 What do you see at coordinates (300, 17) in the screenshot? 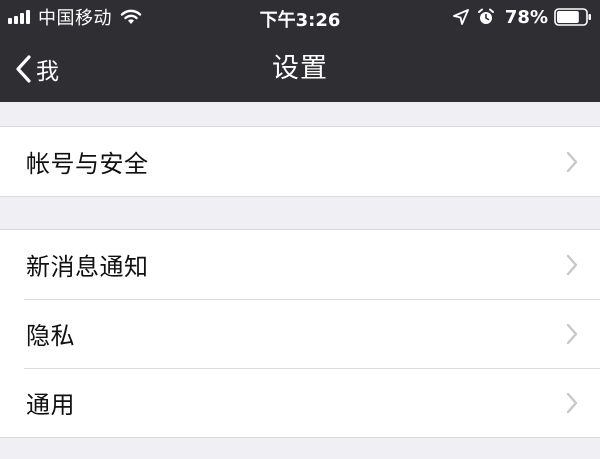
I see `status-bar: 中国移动 下午3:26 78%` at bounding box center [300, 17].